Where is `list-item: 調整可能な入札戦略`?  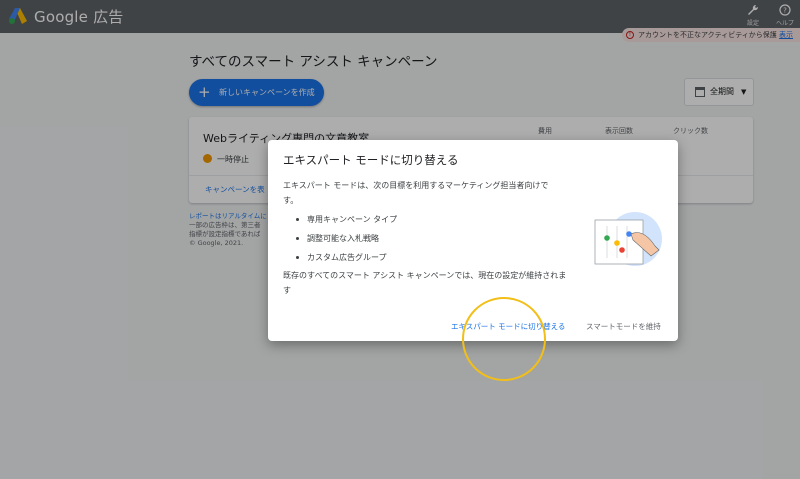
list-item: 調整可能な入札戦略 is located at coordinates (345, 240).